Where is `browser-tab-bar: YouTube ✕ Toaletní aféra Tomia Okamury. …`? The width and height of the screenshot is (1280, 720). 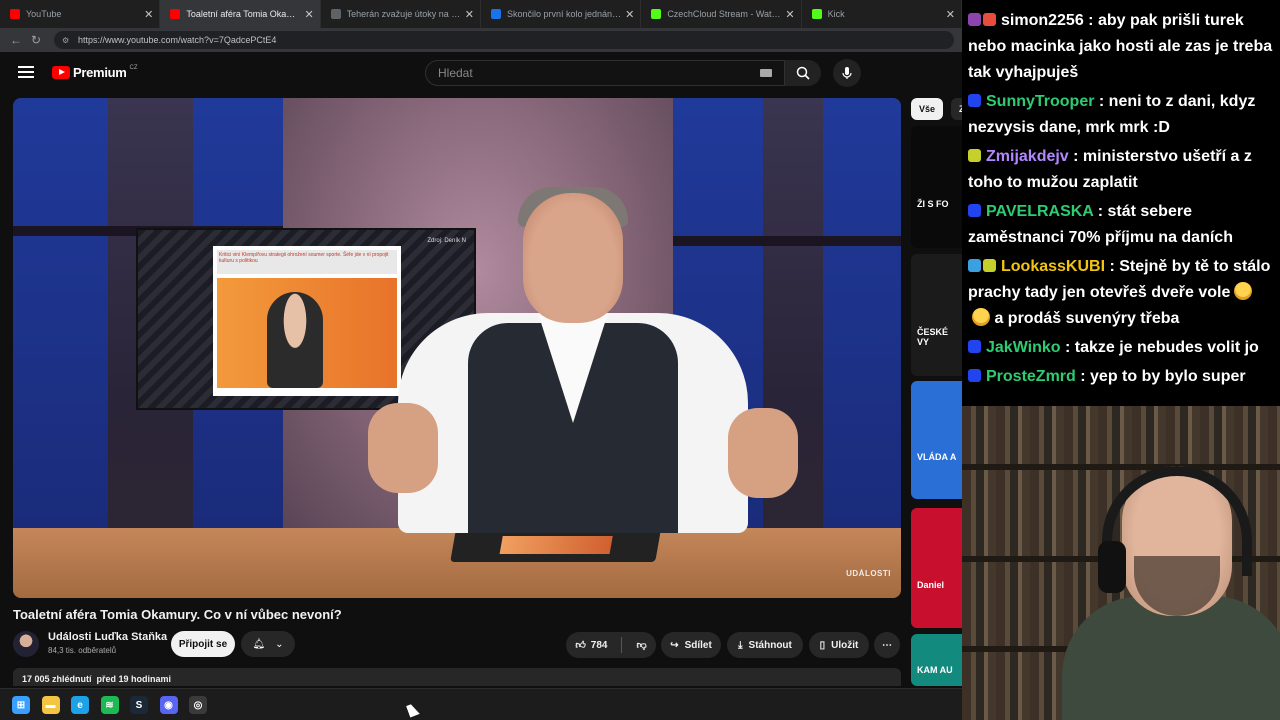
browser-tab-bar: YouTube ✕ Toaletní aféra Tomia Okamury. … is located at coordinates (481, 14).